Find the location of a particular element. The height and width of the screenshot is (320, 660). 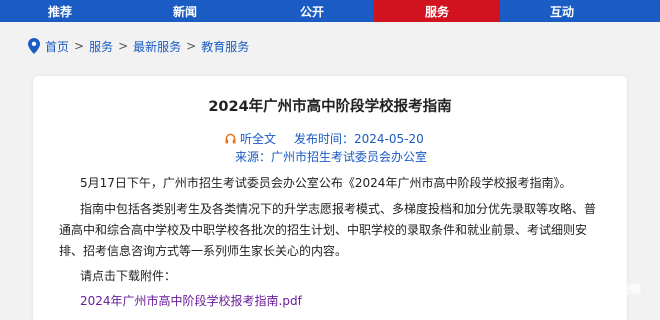

watermark-text: 视频 is located at coordinates (630, 289).